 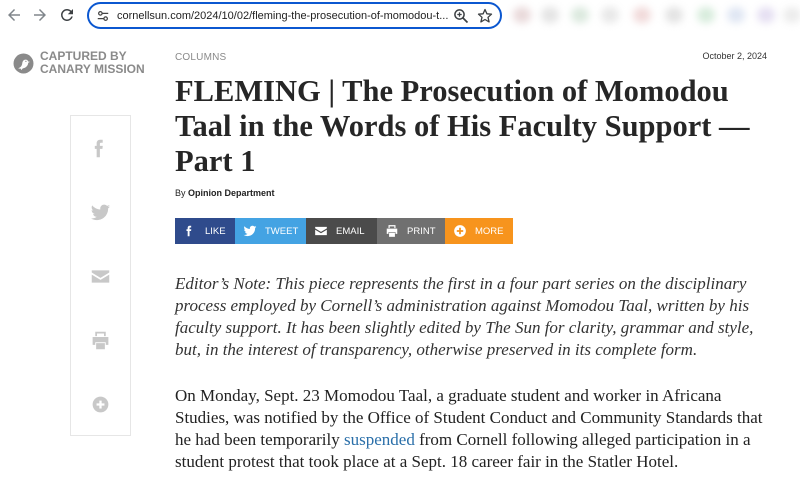 I want to click on star-icon, so click(x=485, y=15).